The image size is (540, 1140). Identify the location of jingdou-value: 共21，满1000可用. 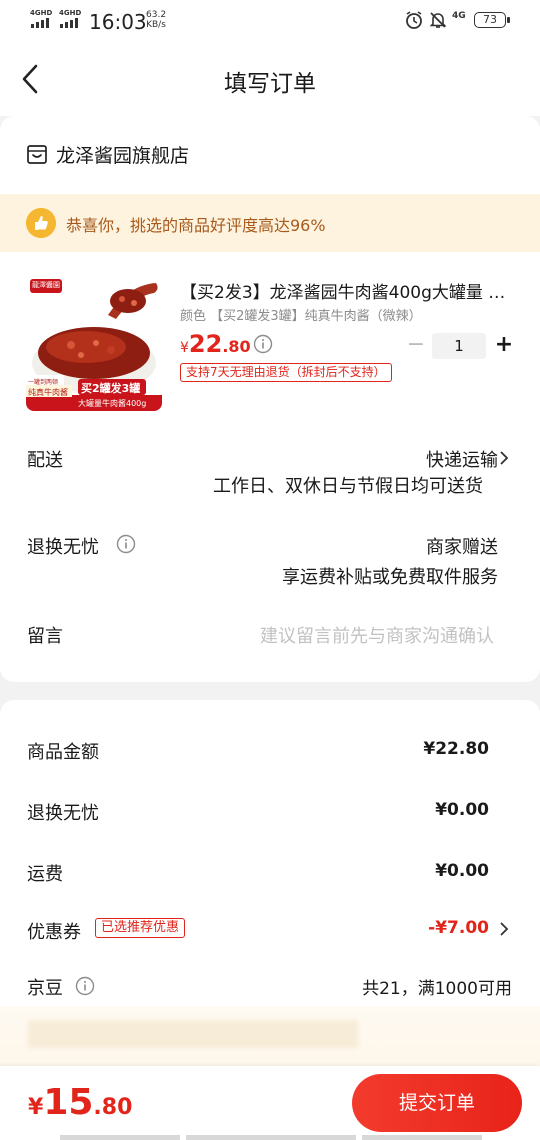
(437, 989).